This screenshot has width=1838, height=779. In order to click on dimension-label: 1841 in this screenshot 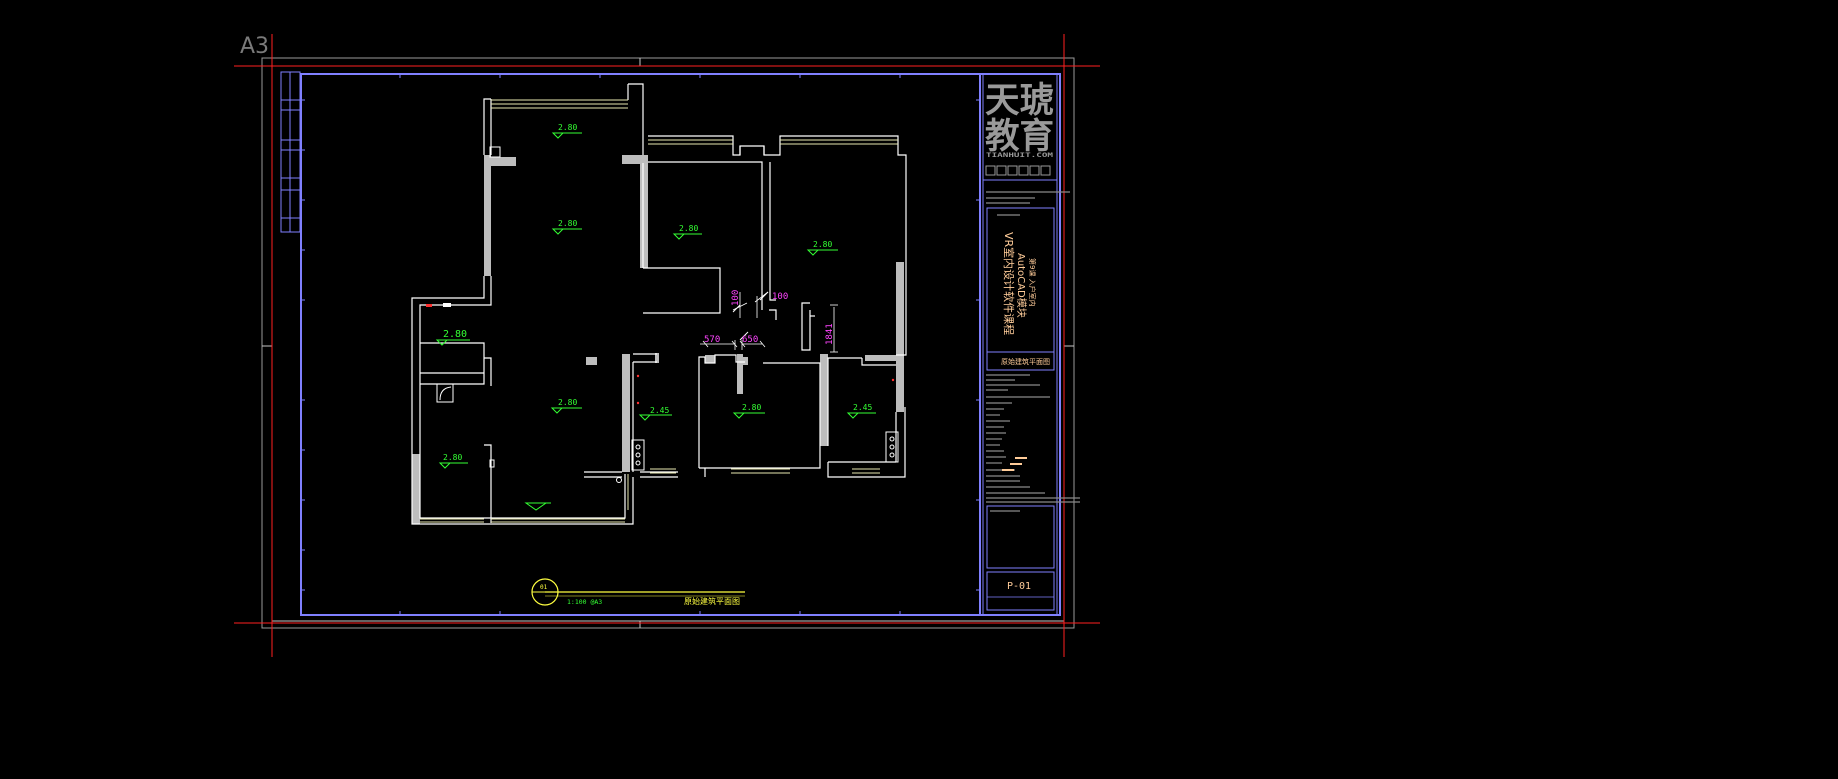, I will do `click(830, 334)`.